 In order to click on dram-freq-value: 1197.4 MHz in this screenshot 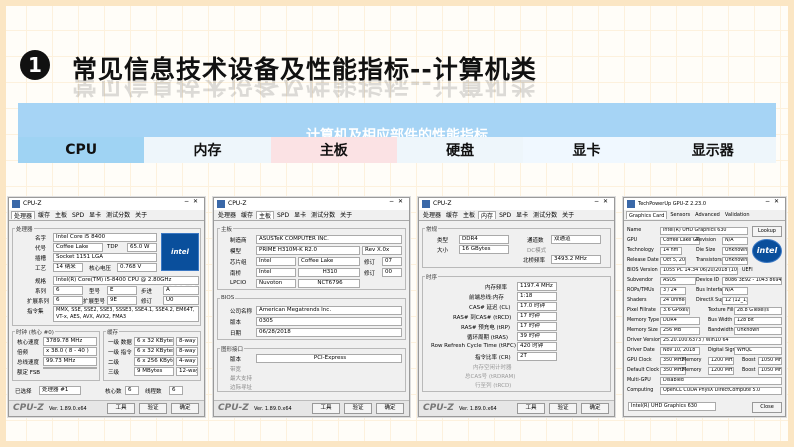, I will do `click(537, 286)`.